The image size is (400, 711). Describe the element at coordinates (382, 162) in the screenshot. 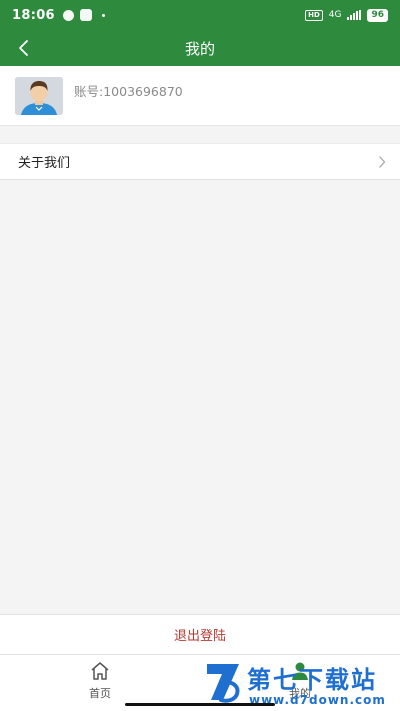

I see `chevron-right-icon` at that location.